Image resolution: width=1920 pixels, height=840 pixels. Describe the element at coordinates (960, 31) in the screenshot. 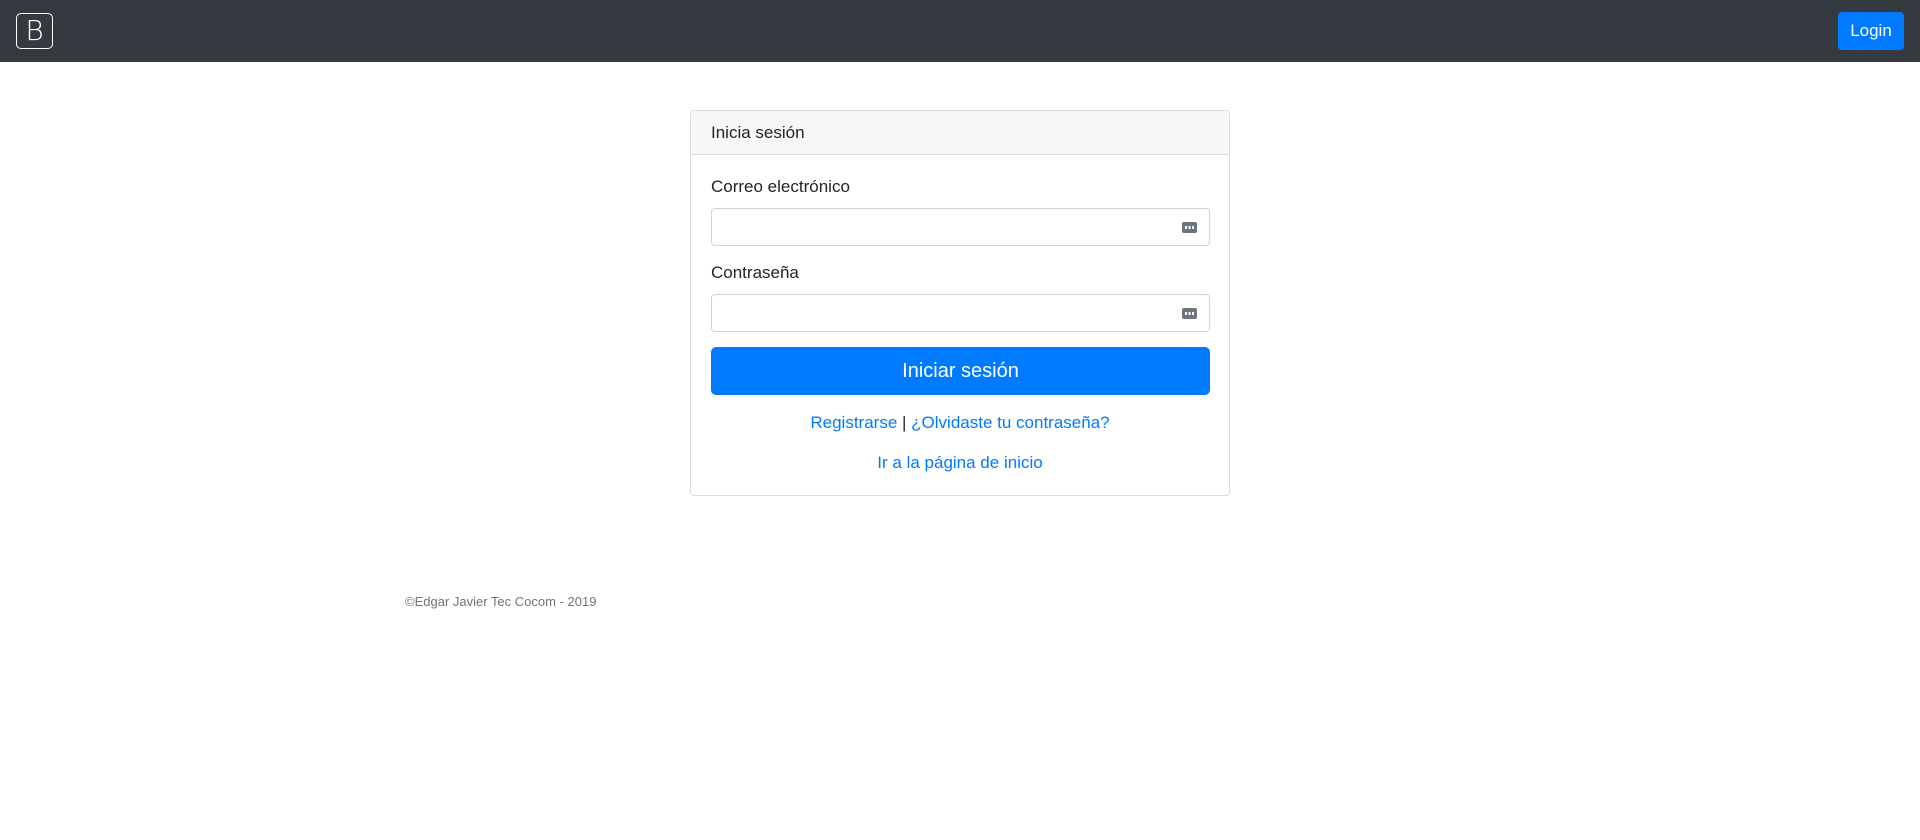

I see `top-navbar: B Login` at that location.